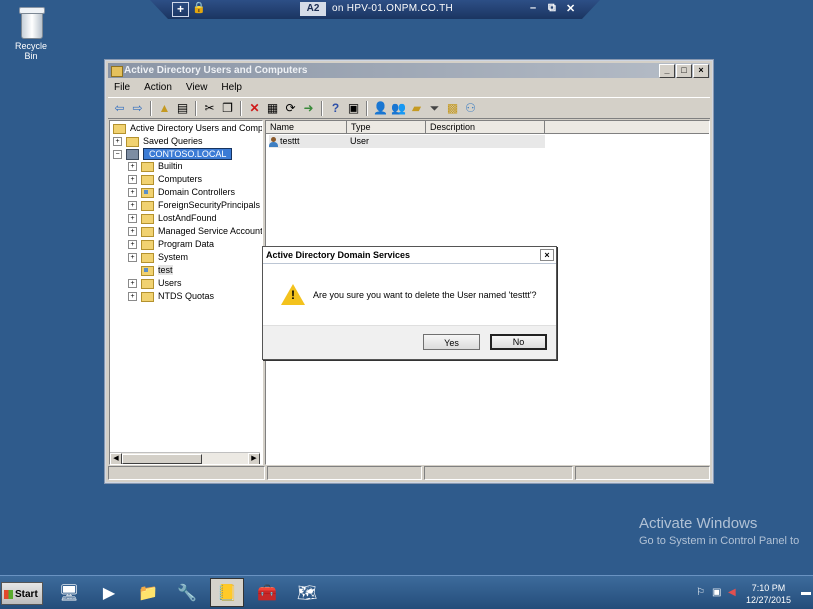 This screenshot has width=813, height=609. What do you see at coordinates (353, 108) in the screenshot?
I see `console-icon: ▣` at bounding box center [353, 108].